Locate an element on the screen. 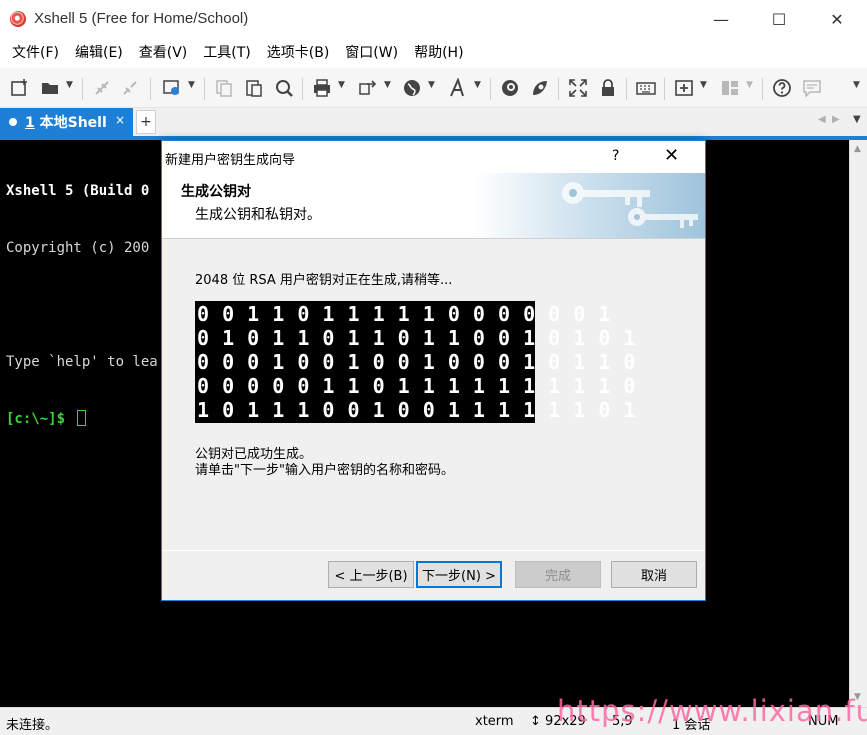 Image resolution: width=867 pixels, height=735 pixels. tab-title: 本地Shell is located at coordinates (73, 123).